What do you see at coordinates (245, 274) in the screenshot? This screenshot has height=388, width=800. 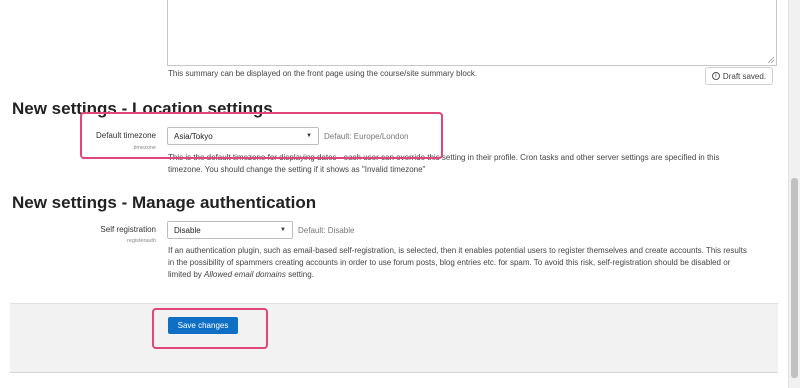 I see `allowed-email-domains-setting: Allowed email domains` at bounding box center [245, 274].